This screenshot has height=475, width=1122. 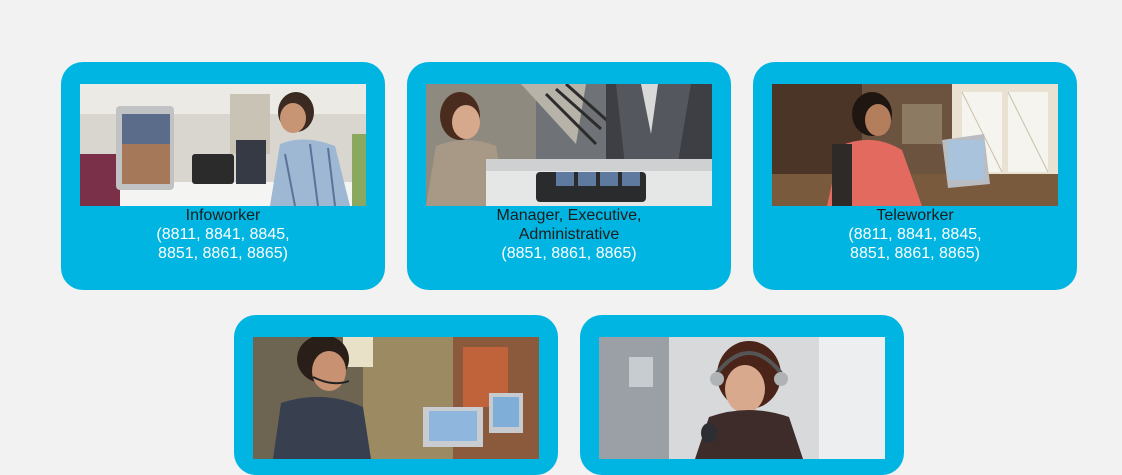 I want to click on home-office-worker-photo, so click(x=915, y=145).